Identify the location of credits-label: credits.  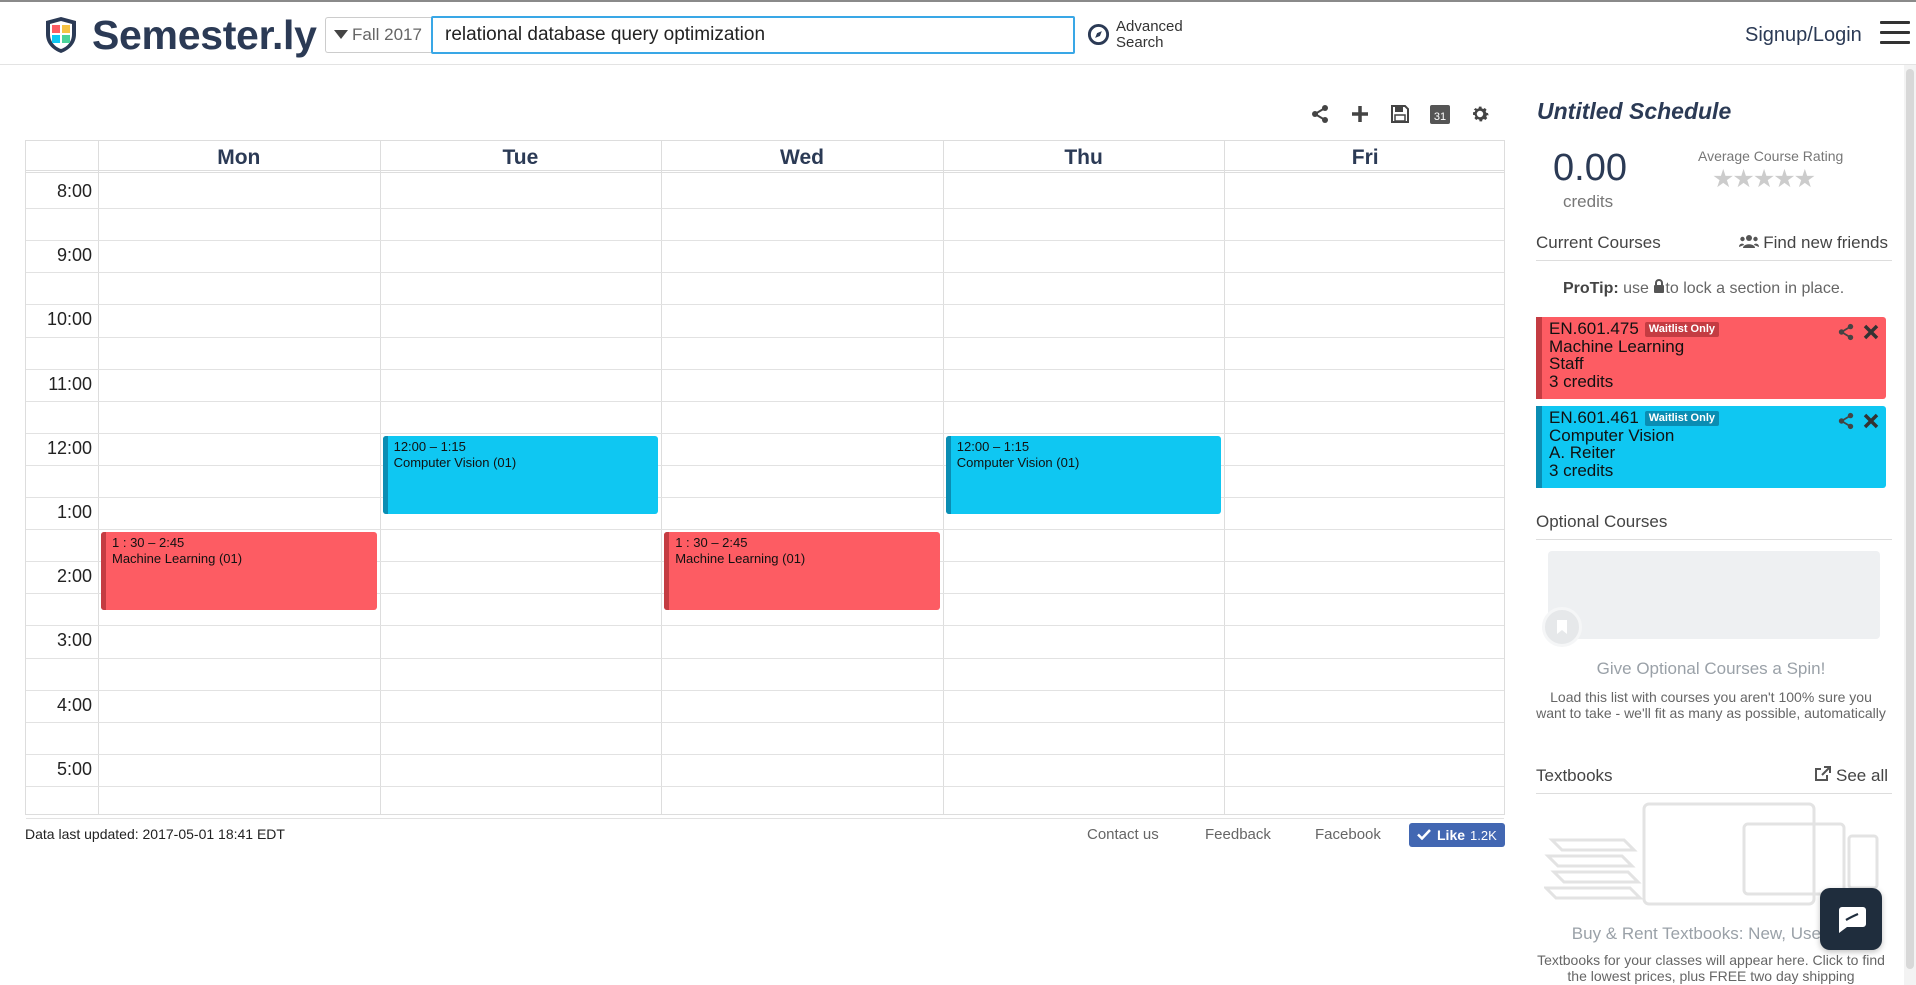
(1588, 201).